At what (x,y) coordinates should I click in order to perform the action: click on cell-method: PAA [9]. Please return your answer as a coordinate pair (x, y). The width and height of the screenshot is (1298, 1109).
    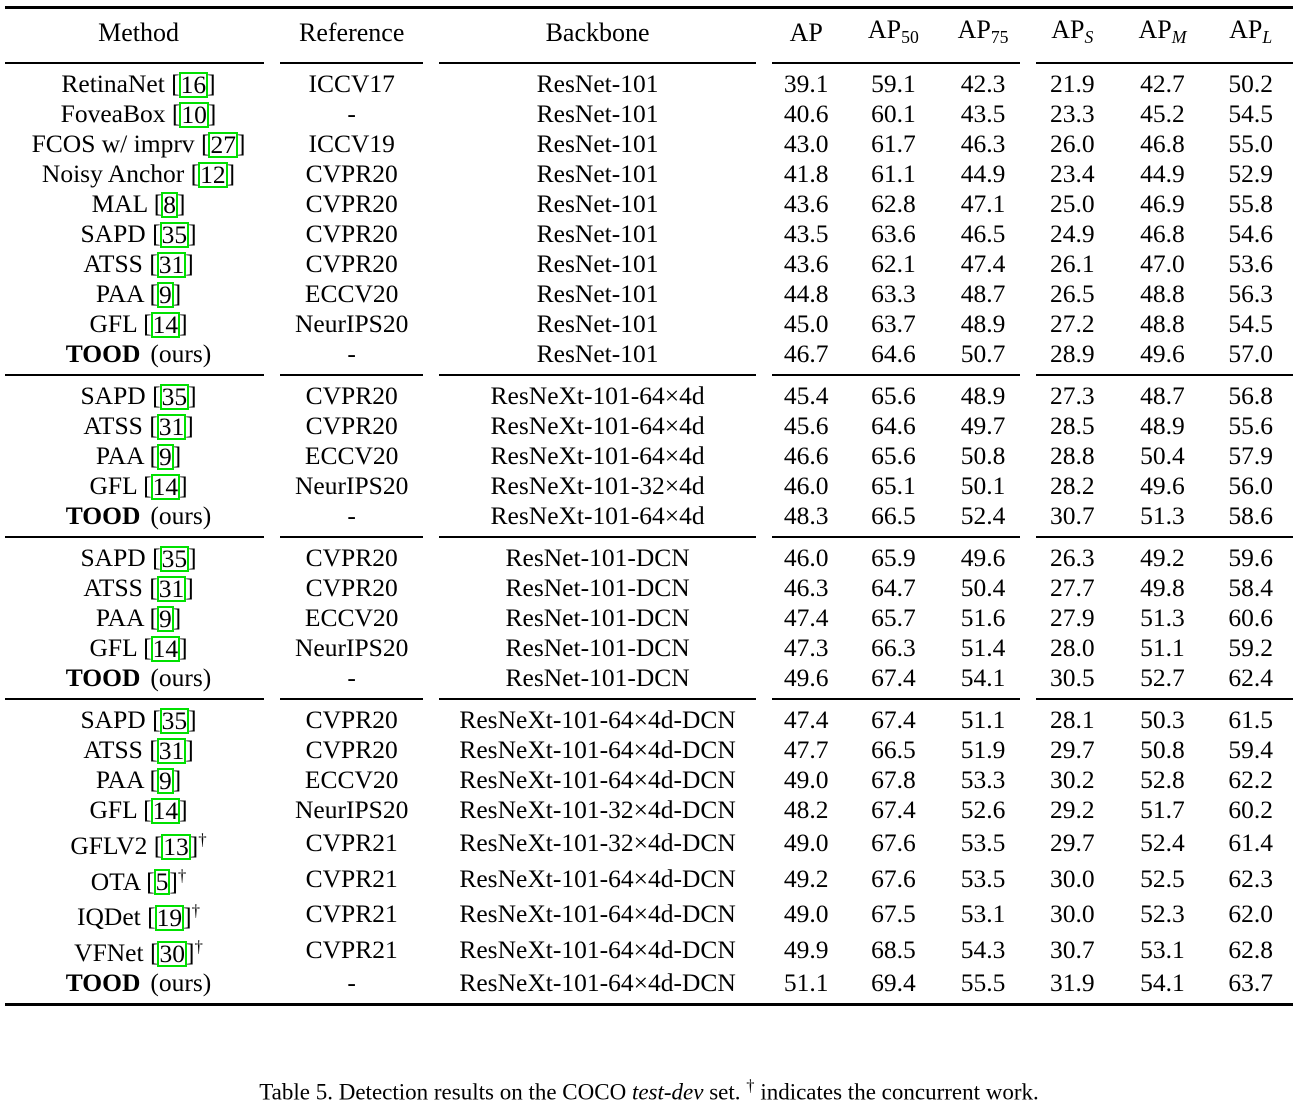
    Looking at the image, I should click on (138, 779).